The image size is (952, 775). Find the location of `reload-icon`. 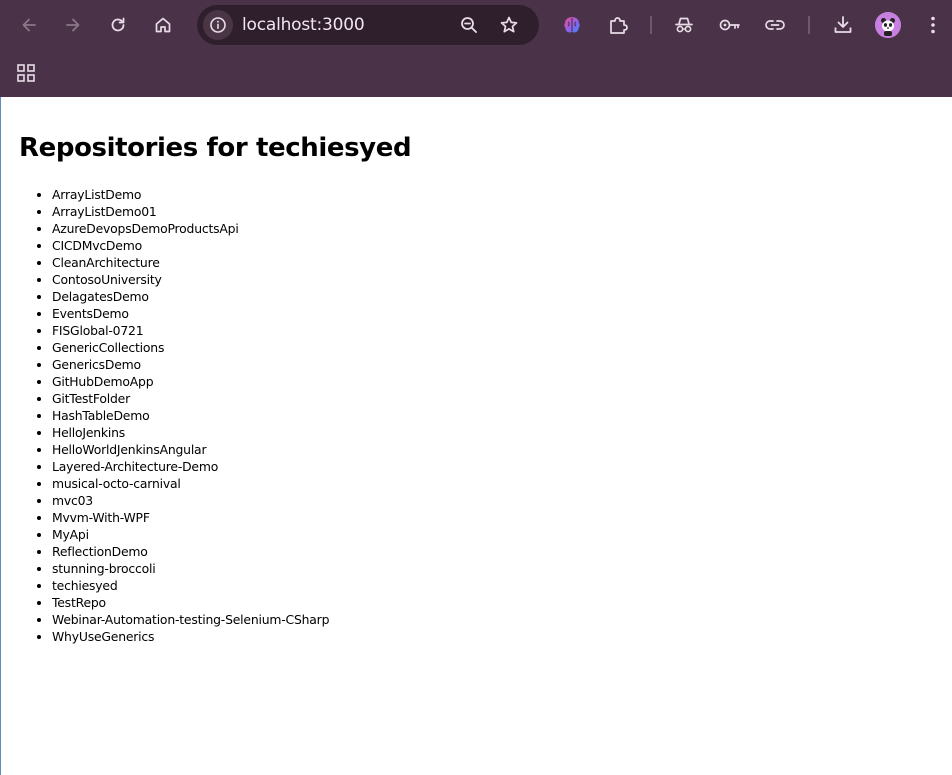

reload-icon is located at coordinates (118, 24).